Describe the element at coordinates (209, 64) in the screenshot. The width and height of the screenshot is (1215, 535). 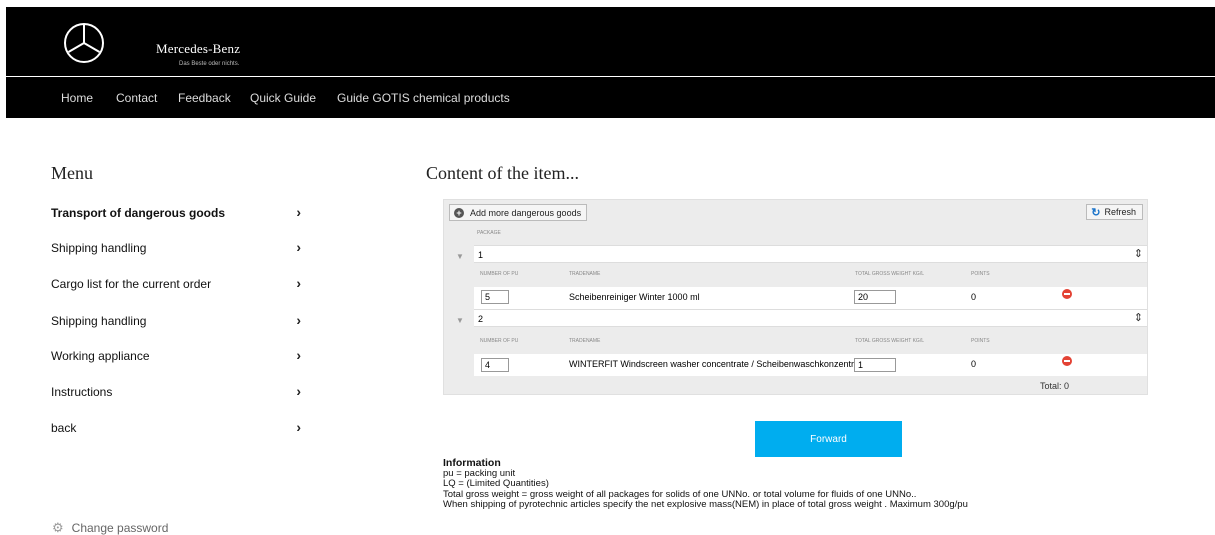
I see `brand-slogan: Das Beste oder nichts.` at that location.